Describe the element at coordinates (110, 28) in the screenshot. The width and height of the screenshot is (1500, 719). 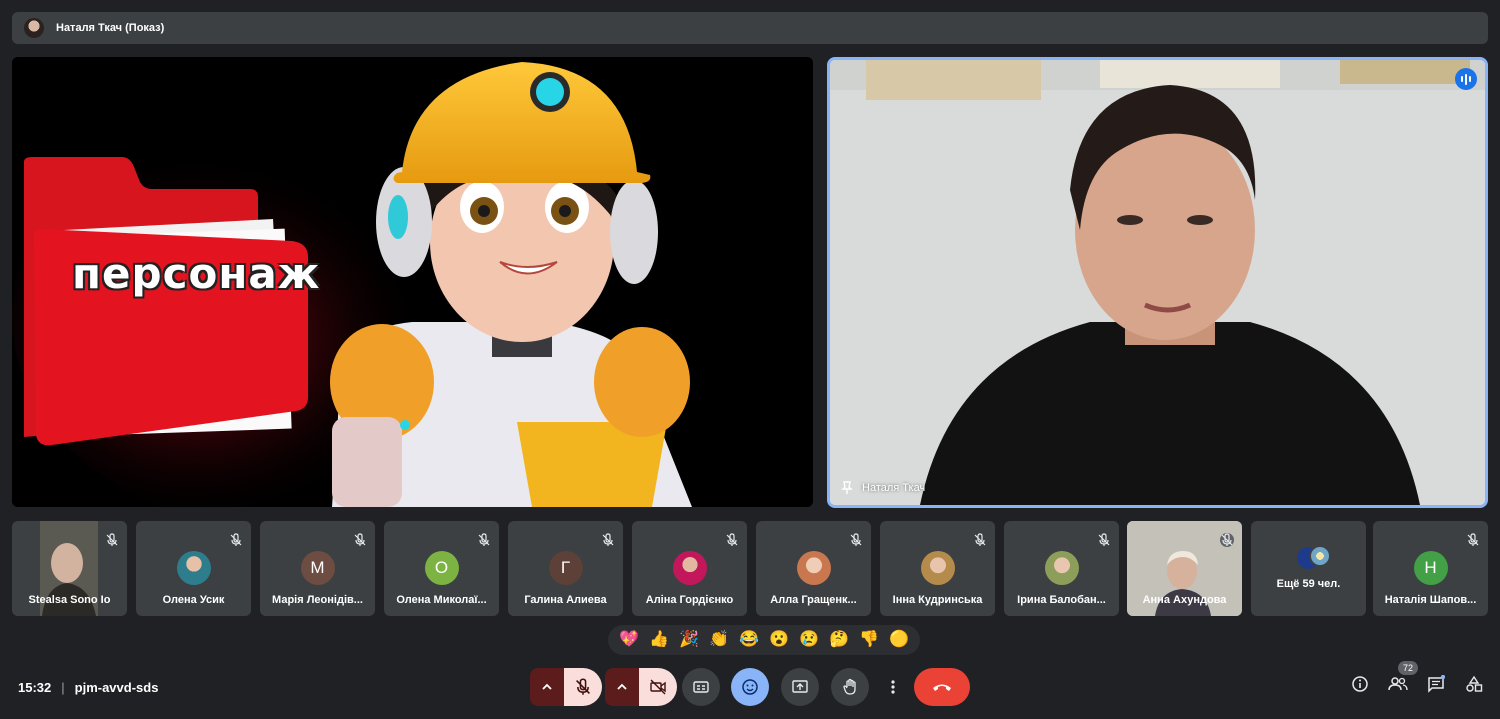
I see `presenter-label: Наталя Ткач (Показ)` at that location.